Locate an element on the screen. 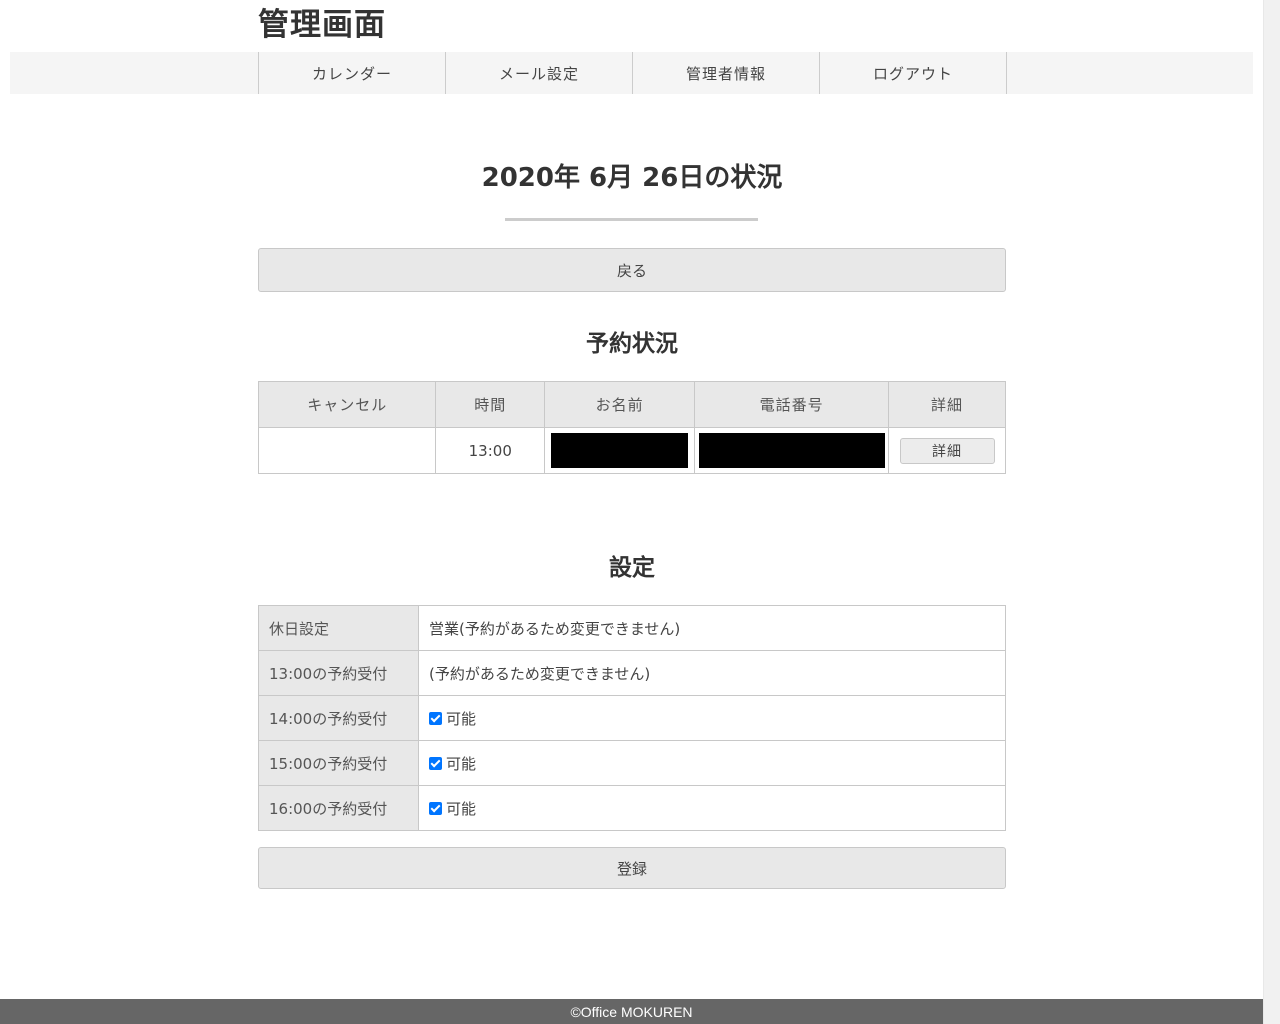 The height and width of the screenshot is (1024, 1280). detail-cell: 詳細 is located at coordinates (947, 450).